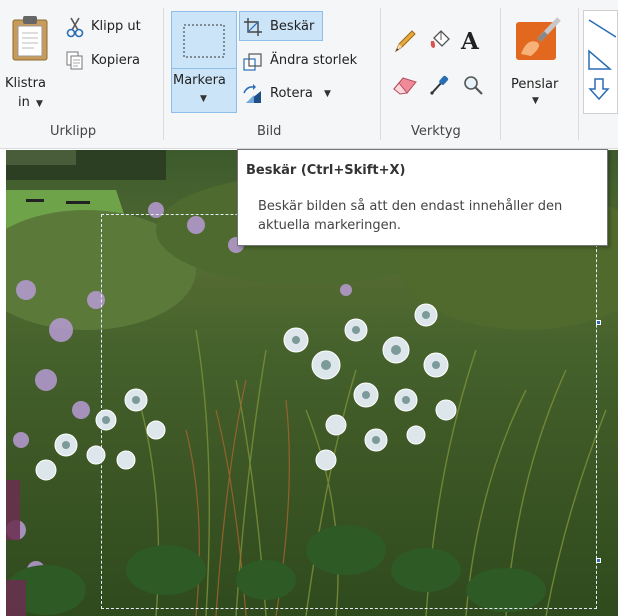 This screenshot has width=618, height=616. What do you see at coordinates (73, 131) in the screenshot?
I see `clipboard-group-label: Urklipp` at bounding box center [73, 131].